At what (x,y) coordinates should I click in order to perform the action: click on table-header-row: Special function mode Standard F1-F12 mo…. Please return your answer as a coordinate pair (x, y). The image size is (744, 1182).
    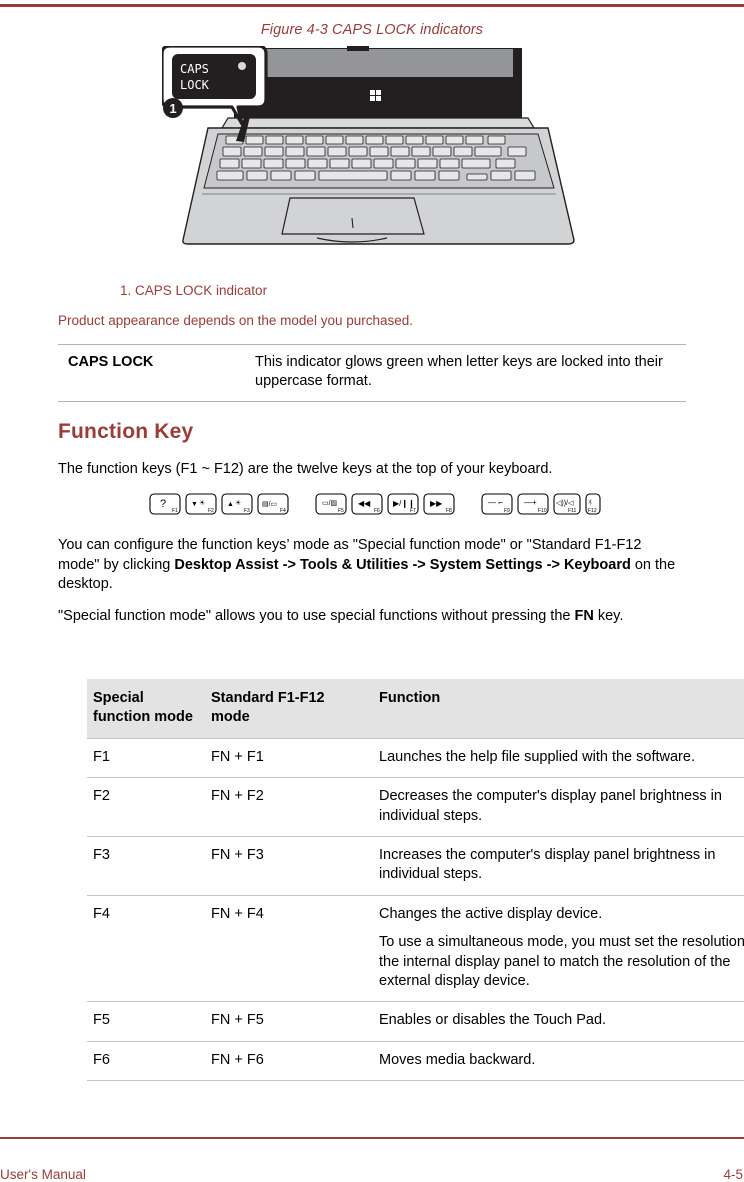
    Looking at the image, I should click on (415, 709).